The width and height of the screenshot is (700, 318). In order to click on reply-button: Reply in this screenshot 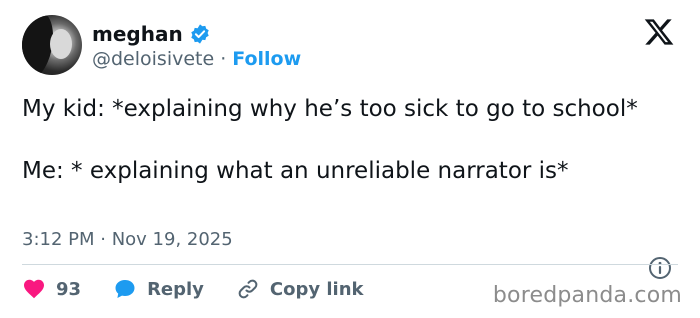, I will do `click(158, 289)`.